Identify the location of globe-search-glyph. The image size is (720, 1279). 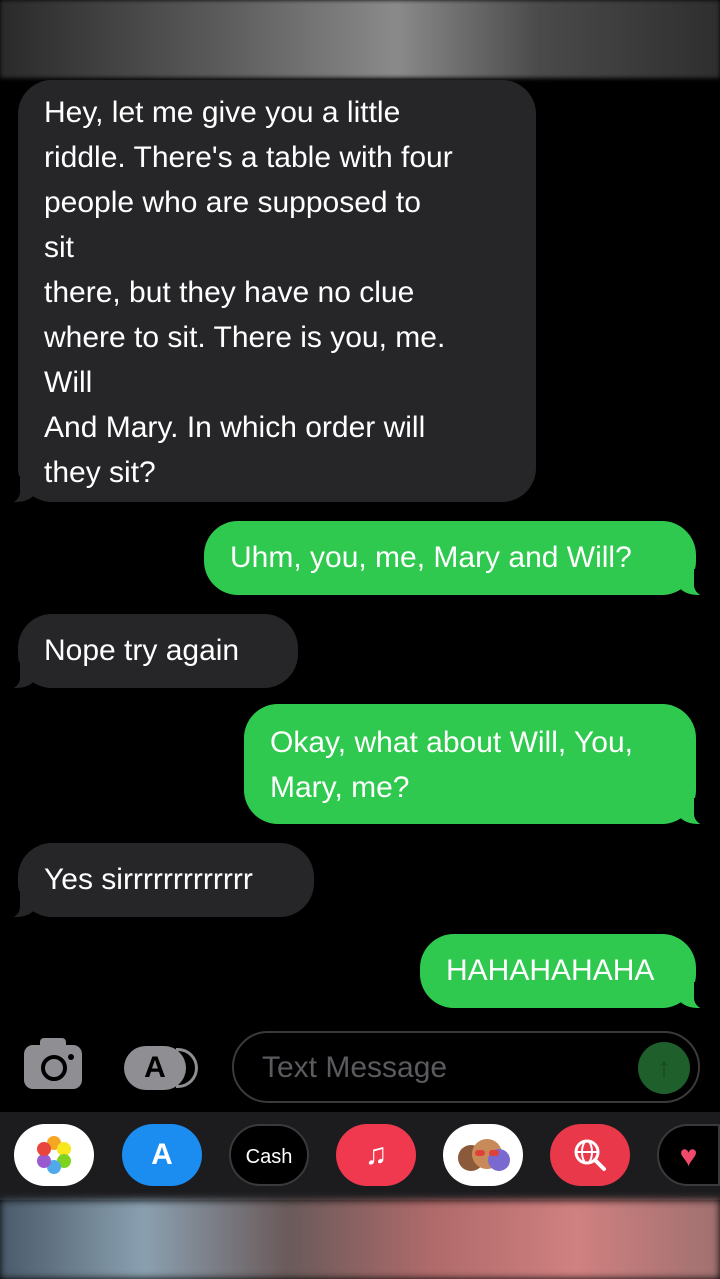
(590, 1155).